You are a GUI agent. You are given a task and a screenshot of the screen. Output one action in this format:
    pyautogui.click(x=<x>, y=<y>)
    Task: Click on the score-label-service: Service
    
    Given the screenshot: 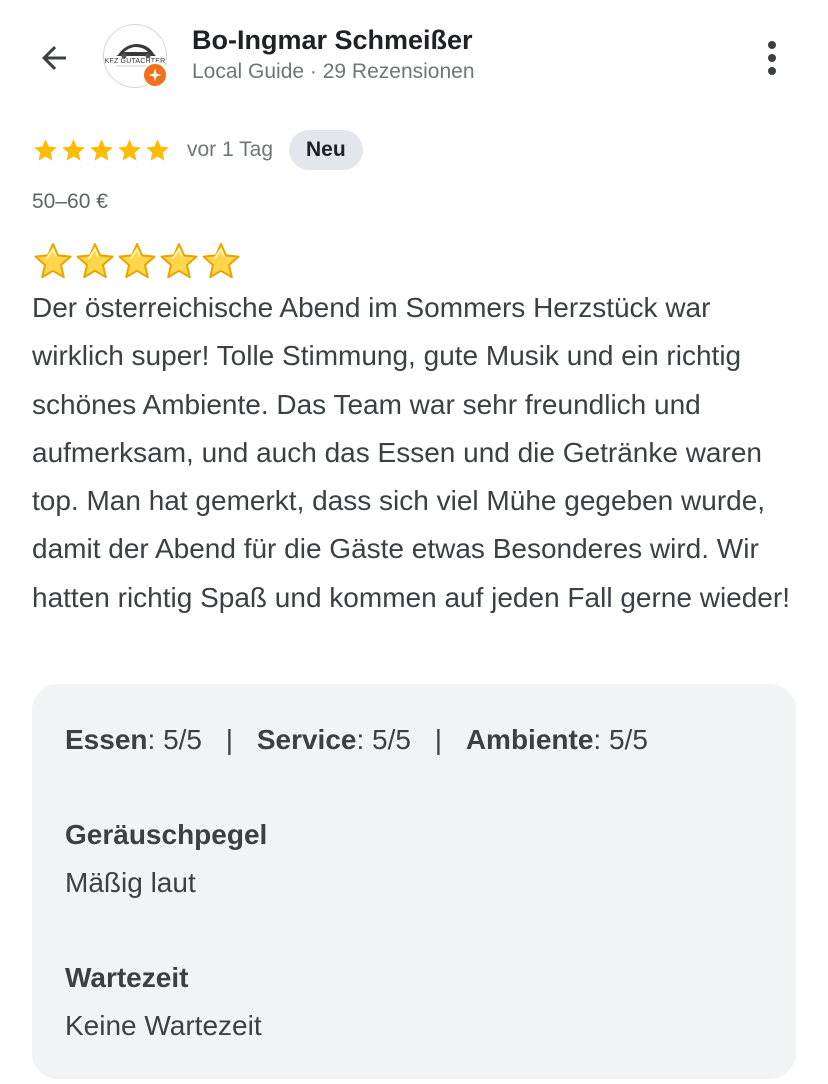 What is the action you would take?
    pyautogui.click(x=306, y=739)
    